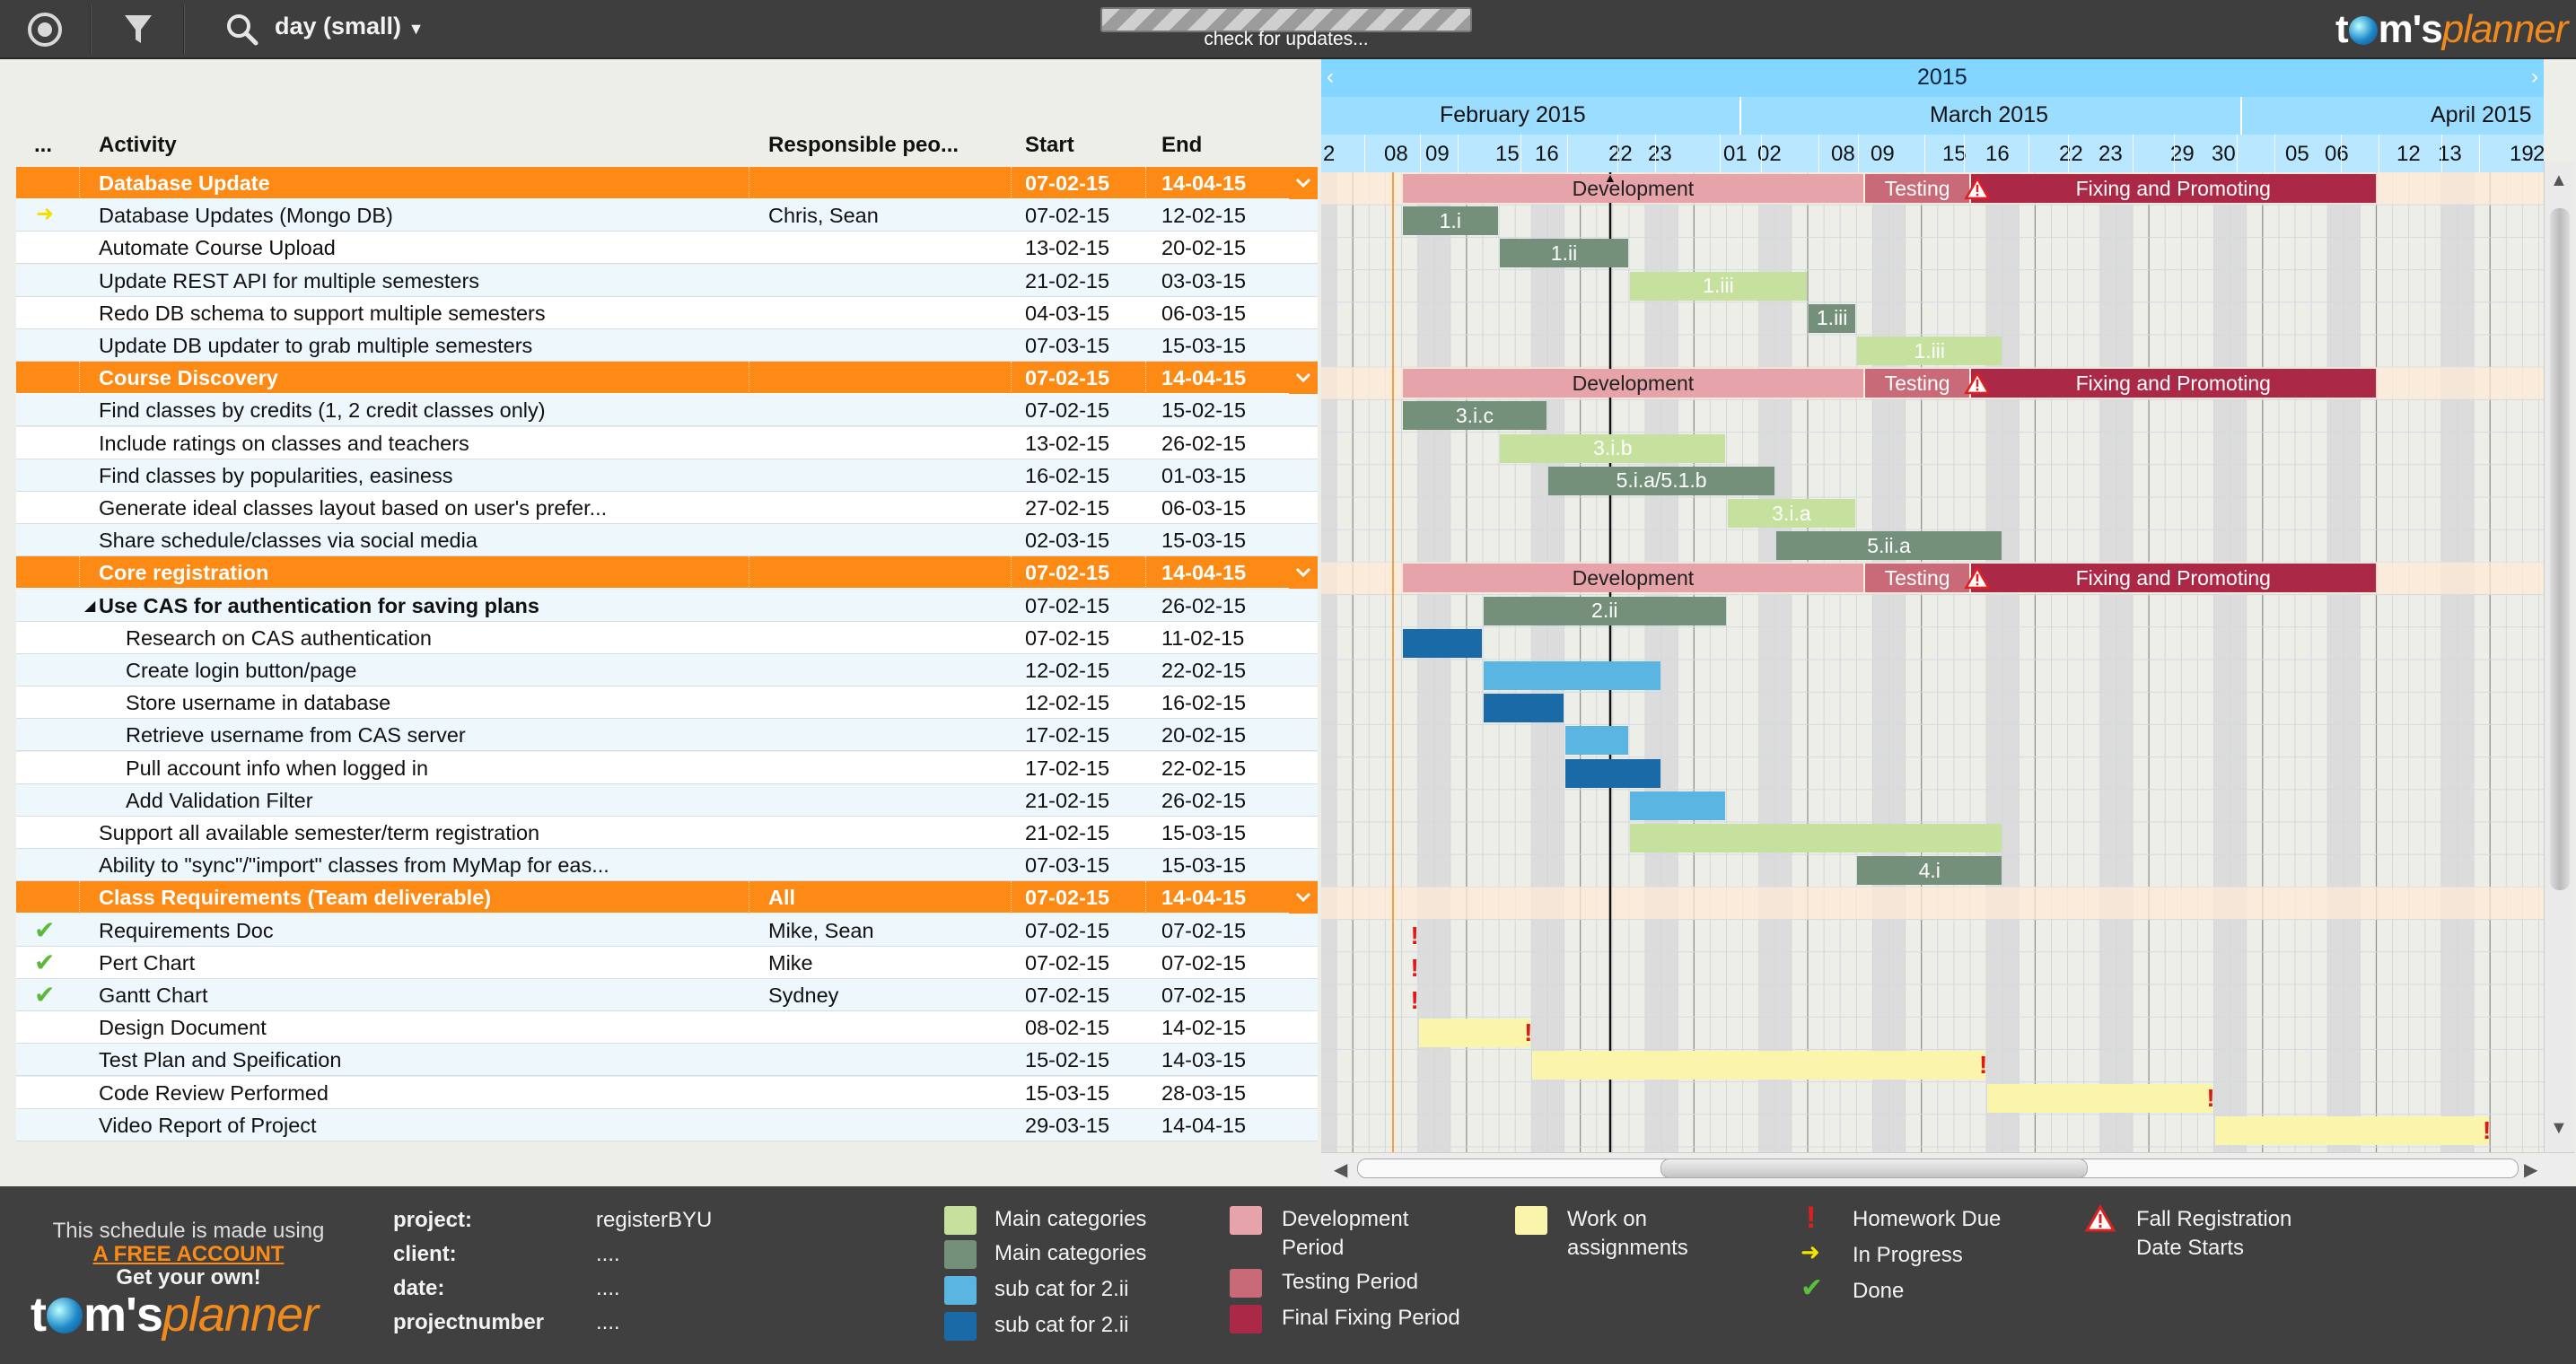  Describe the element at coordinates (284, 444) in the screenshot. I see `task-name: Include ratings on classes and teachers` at that location.